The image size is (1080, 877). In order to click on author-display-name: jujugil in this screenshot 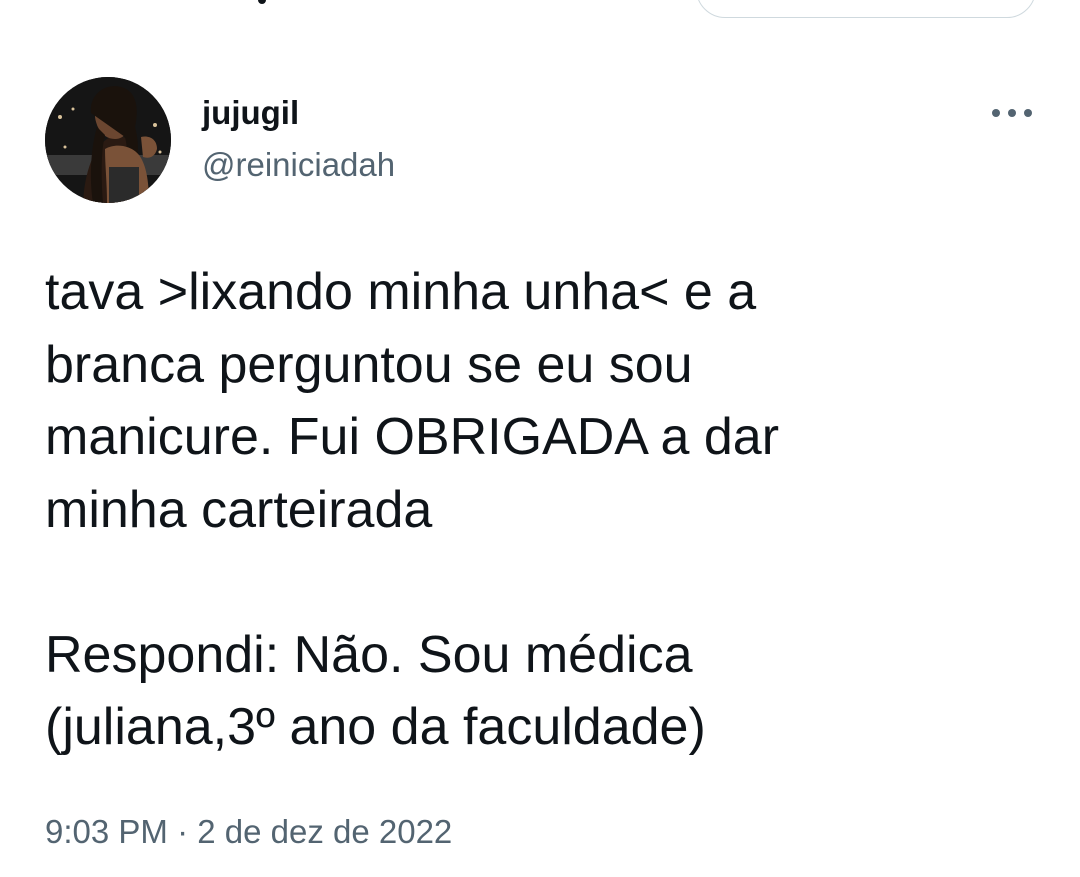, I will do `click(250, 113)`.